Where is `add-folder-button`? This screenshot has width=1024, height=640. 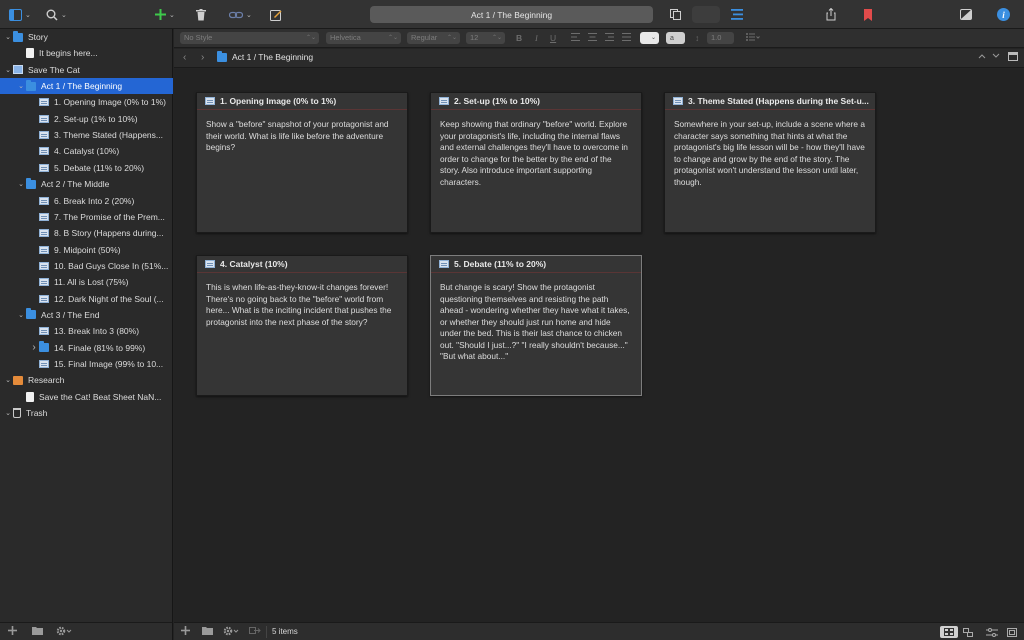
add-folder-button is located at coordinates (37, 631).